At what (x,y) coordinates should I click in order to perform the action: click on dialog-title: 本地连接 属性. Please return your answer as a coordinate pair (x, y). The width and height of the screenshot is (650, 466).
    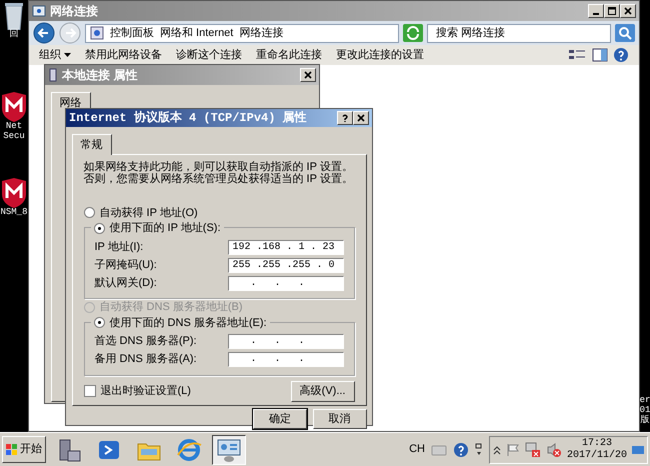
    Looking at the image, I should click on (100, 75).